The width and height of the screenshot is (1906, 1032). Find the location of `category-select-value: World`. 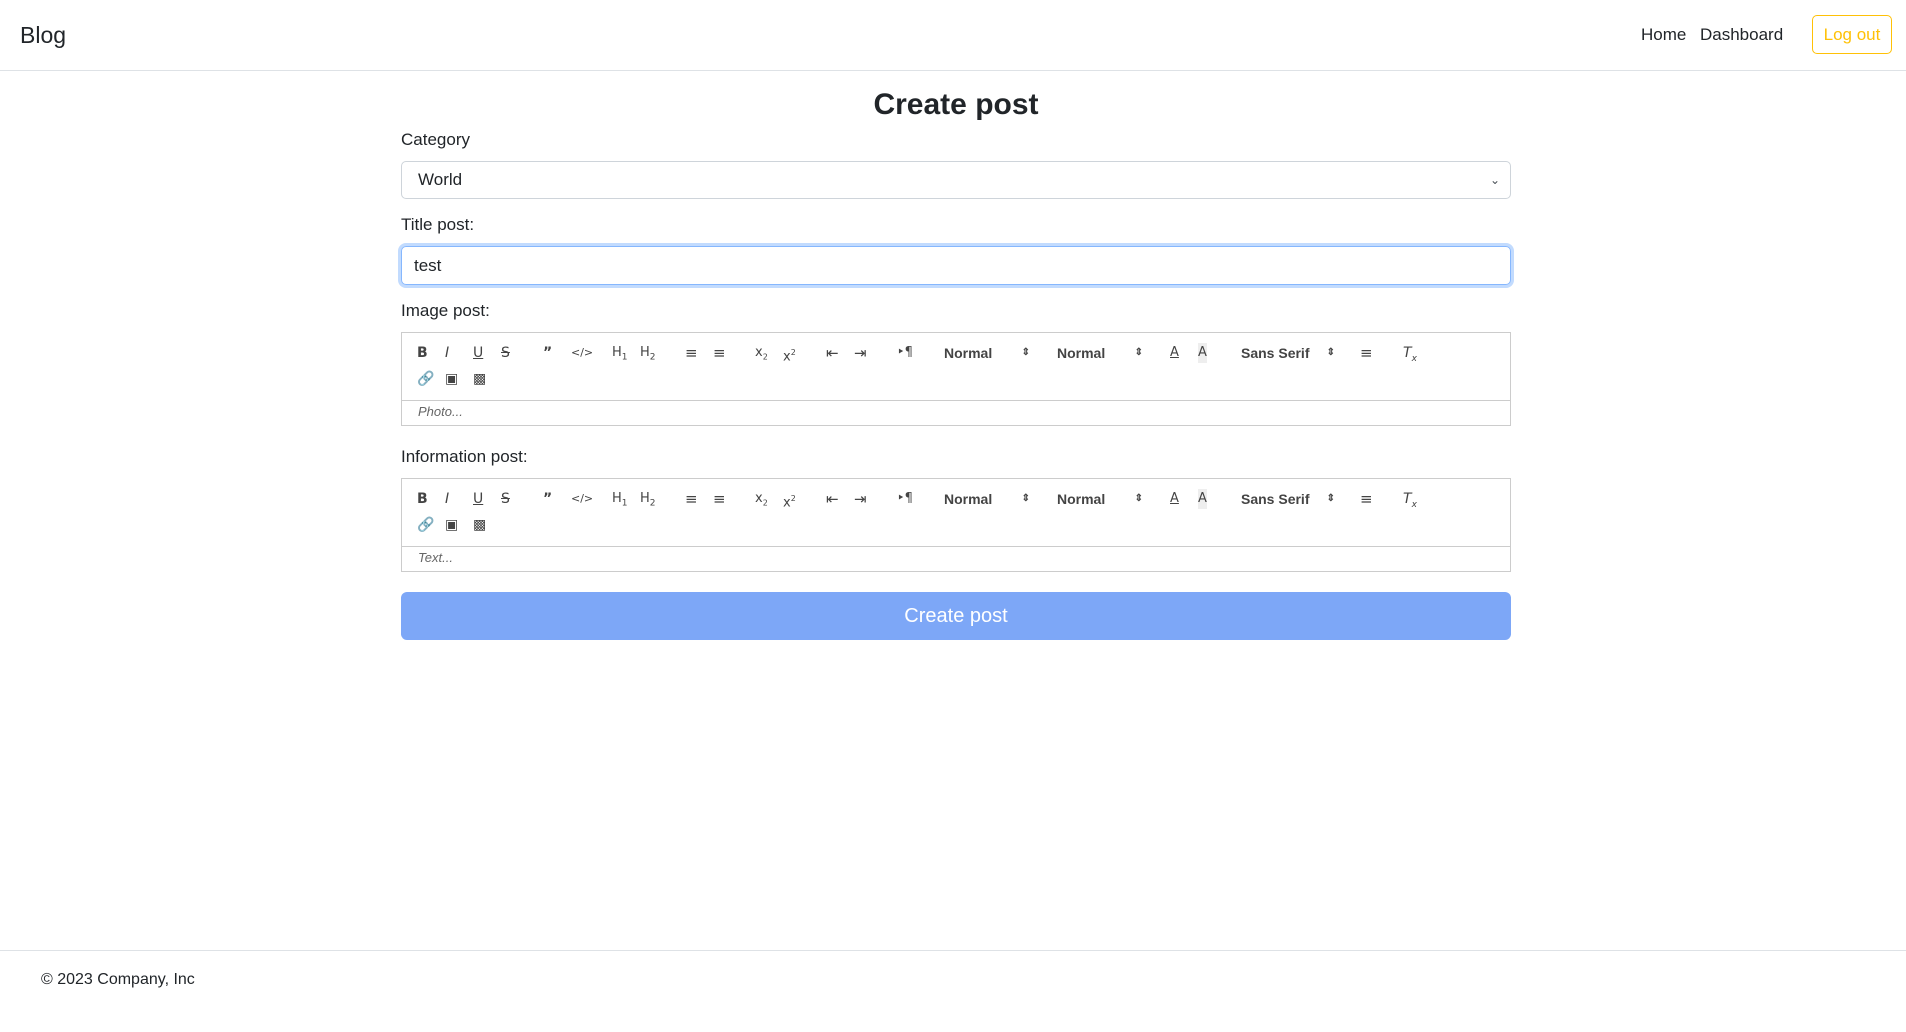

category-select-value: World is located at coordinates (440, 179).